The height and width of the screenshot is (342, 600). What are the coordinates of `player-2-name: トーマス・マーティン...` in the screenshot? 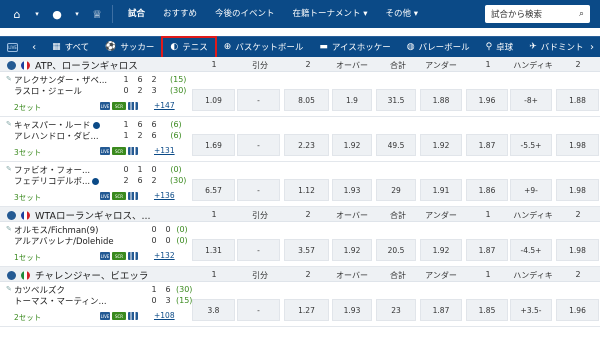 It's located at (60, 301).